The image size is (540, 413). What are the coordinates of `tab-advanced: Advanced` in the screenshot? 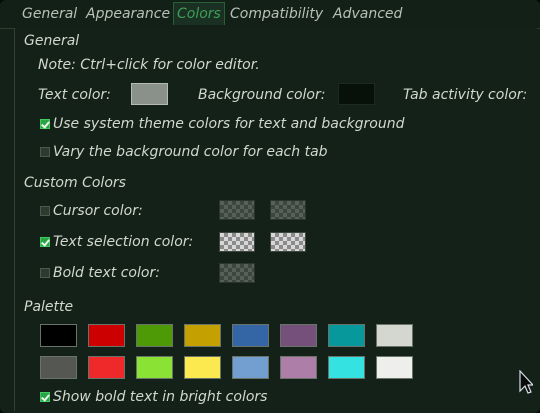 It's located at (367, 14).